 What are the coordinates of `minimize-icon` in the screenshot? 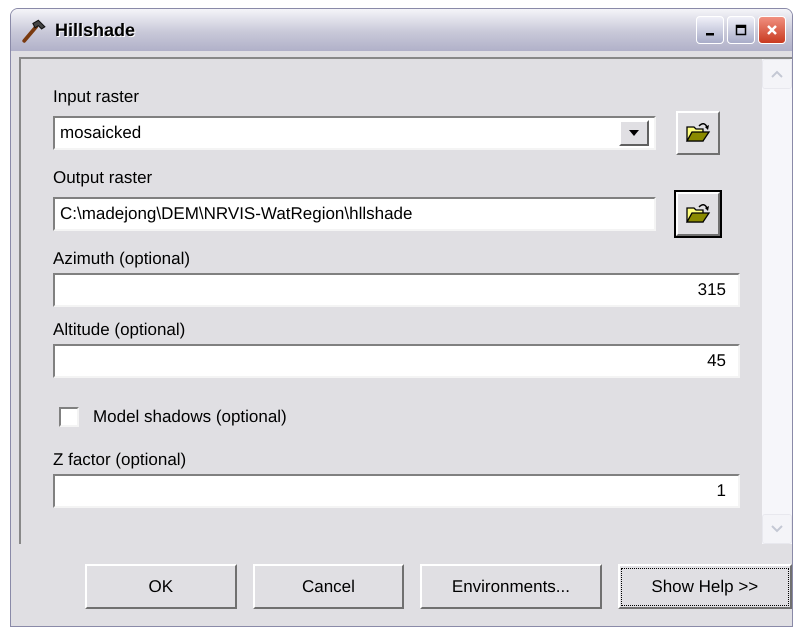 It's located at (710, 34).